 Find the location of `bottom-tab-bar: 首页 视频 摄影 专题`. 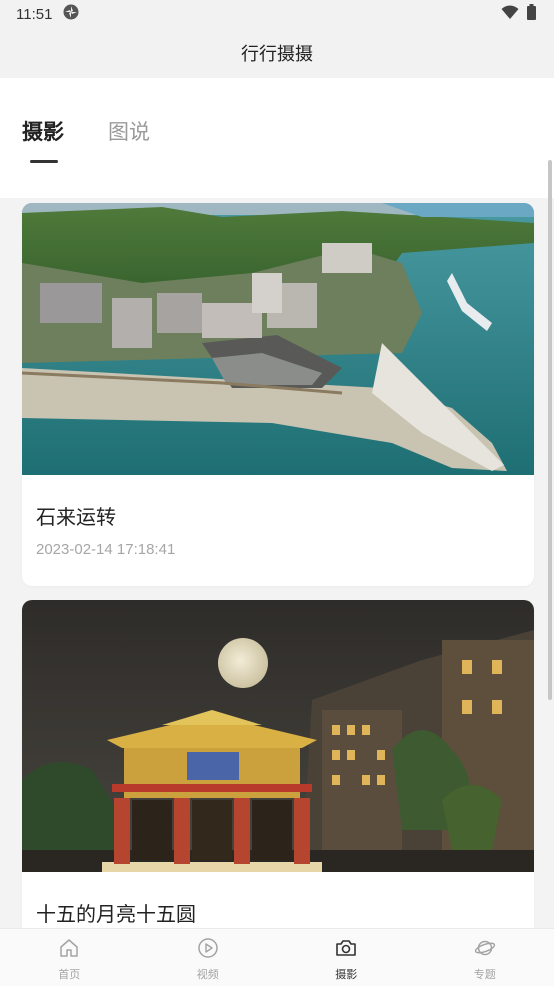

bottom-tab-bar: 首页 视频 摄影 专题 is located at coordinates (277, 957).